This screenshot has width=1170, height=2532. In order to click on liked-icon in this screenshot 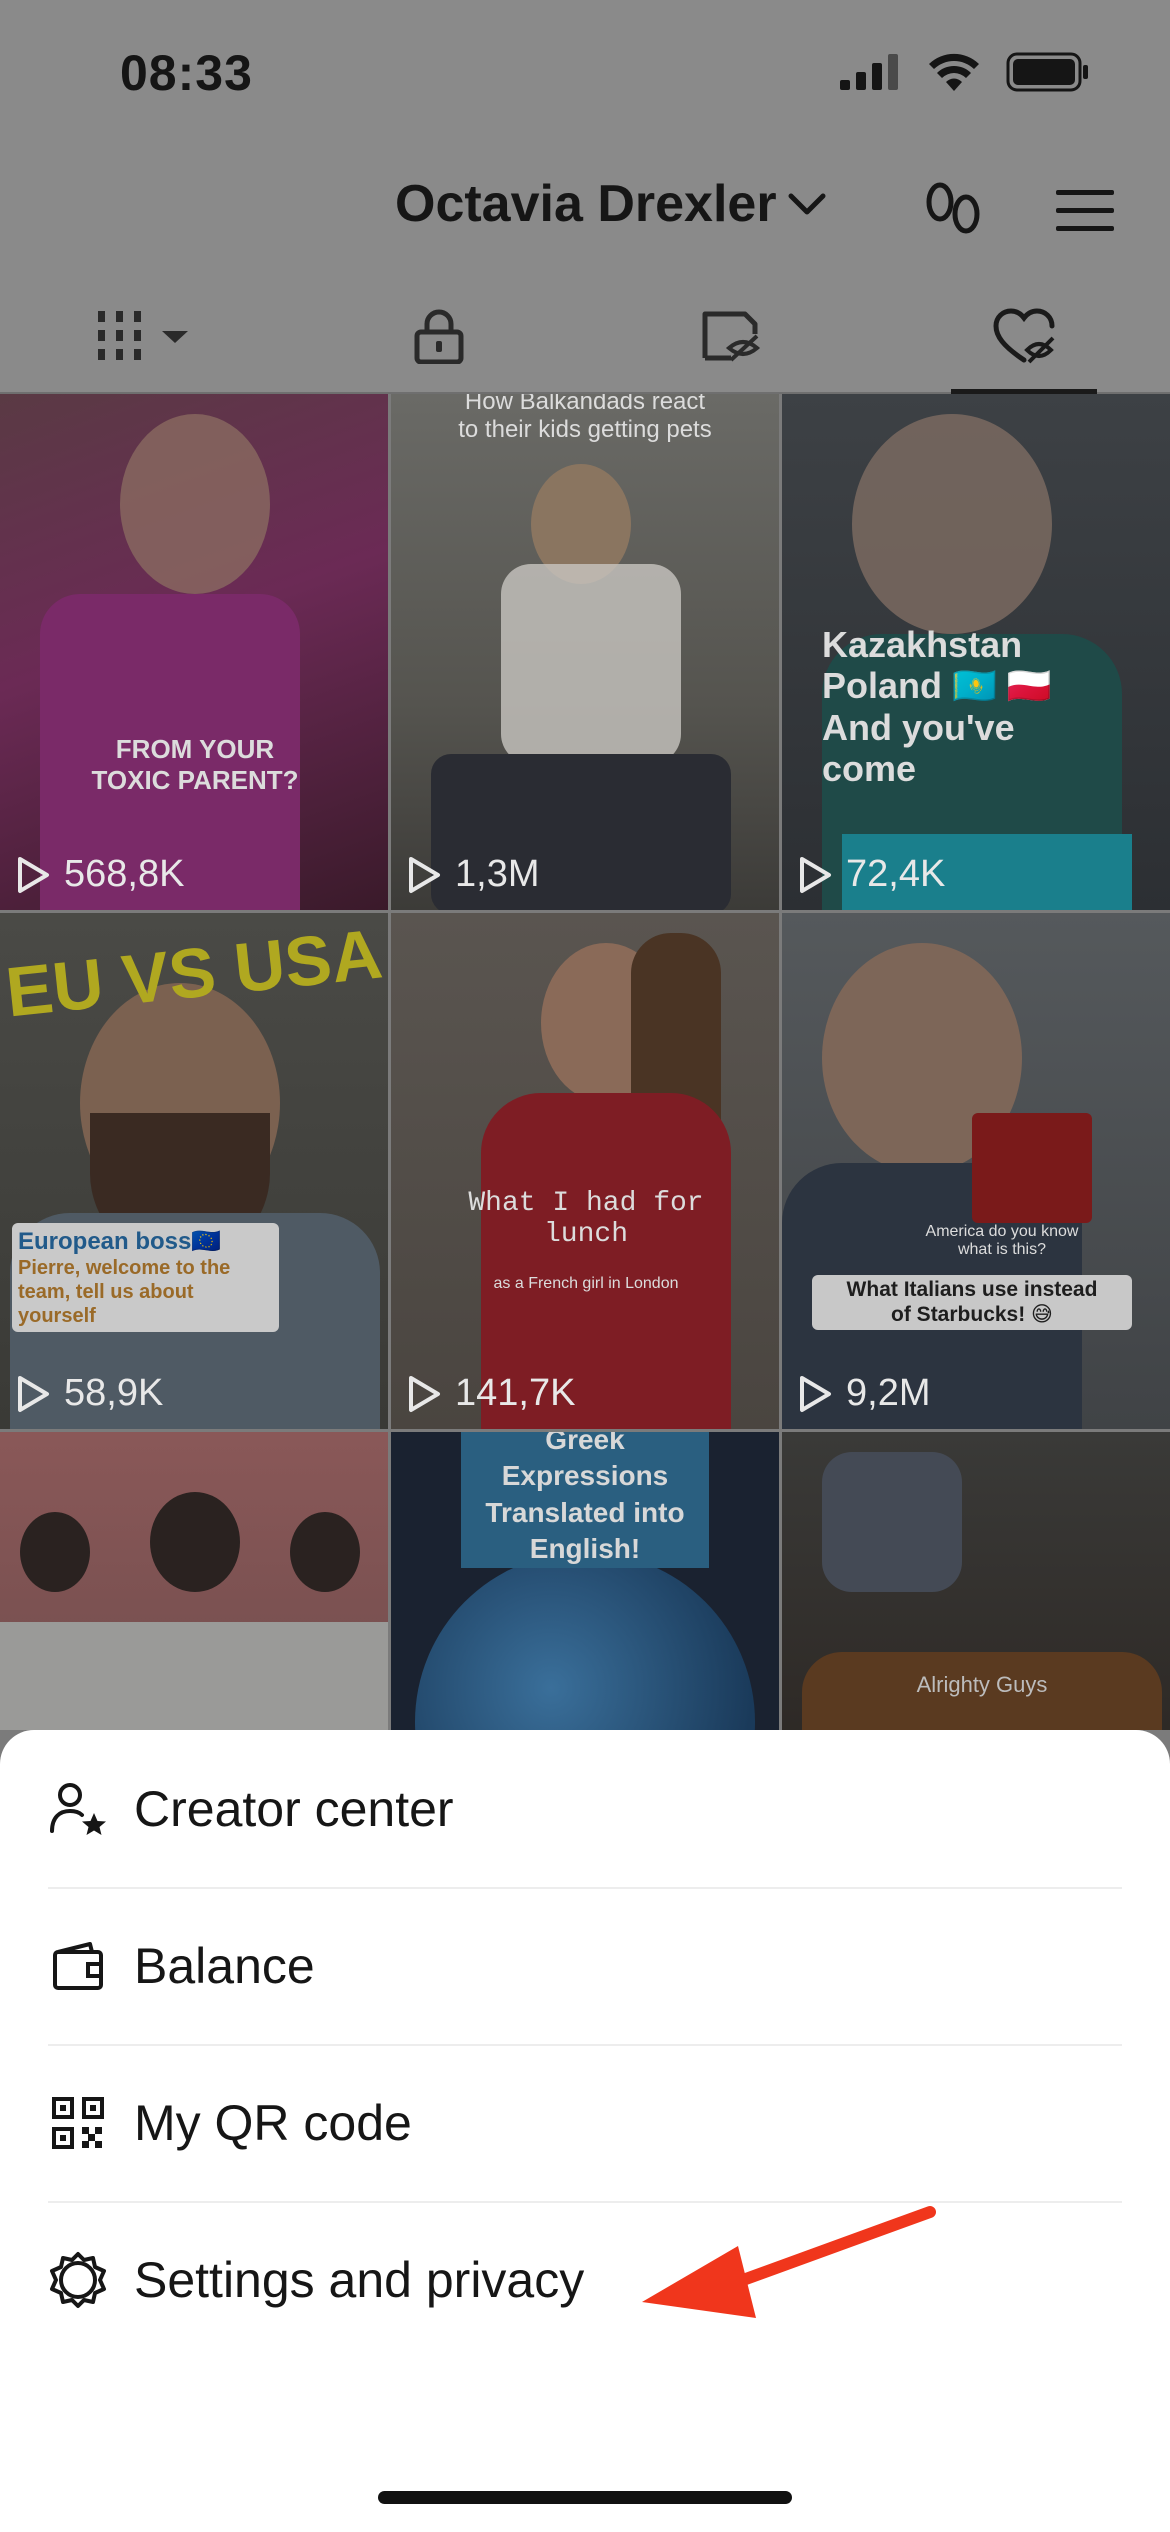, I will do `click(1024, 336)`.